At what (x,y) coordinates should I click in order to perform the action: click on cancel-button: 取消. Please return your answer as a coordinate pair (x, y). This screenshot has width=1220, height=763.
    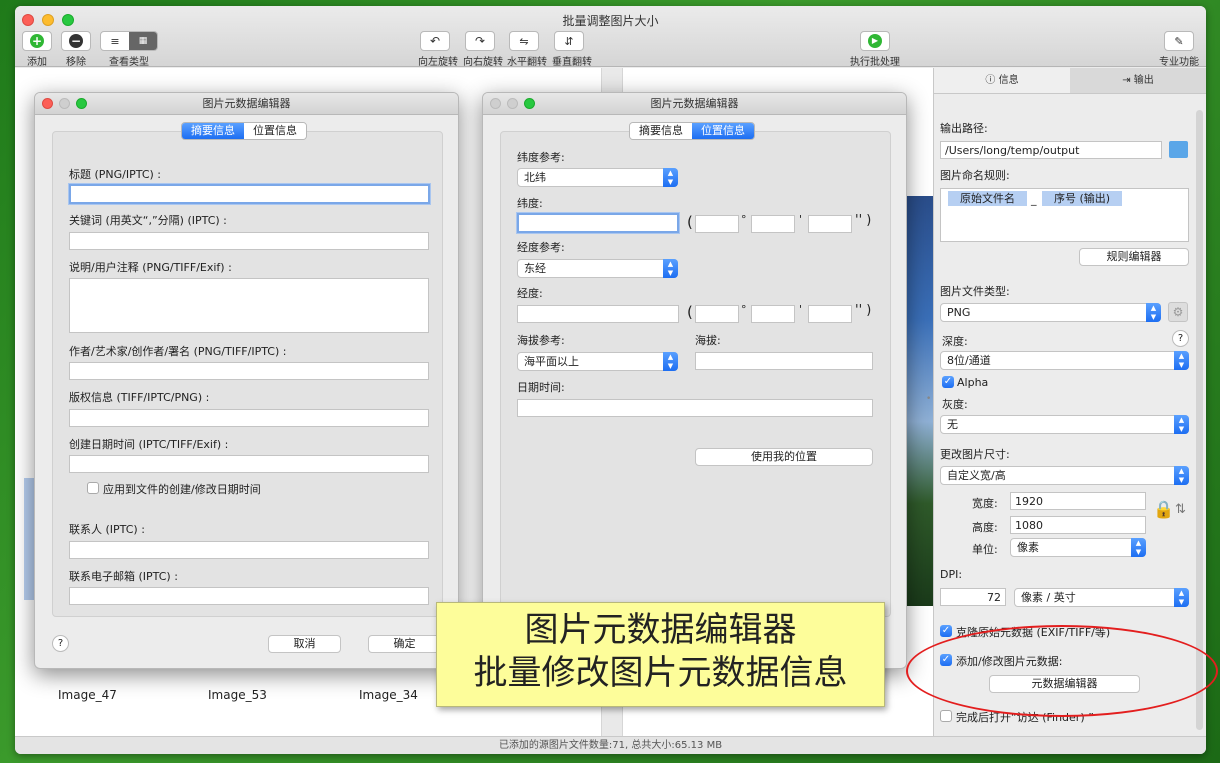
    Looking at the image, I should click on (304, 644).